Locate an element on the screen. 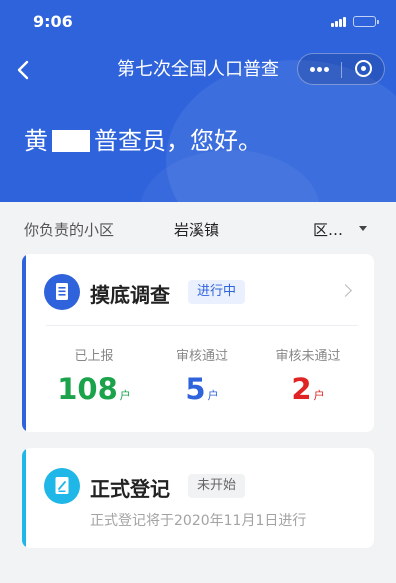 Image resolution: width=396 pixels, height=583 pixels. back-button is located at coordinates (24, 70).